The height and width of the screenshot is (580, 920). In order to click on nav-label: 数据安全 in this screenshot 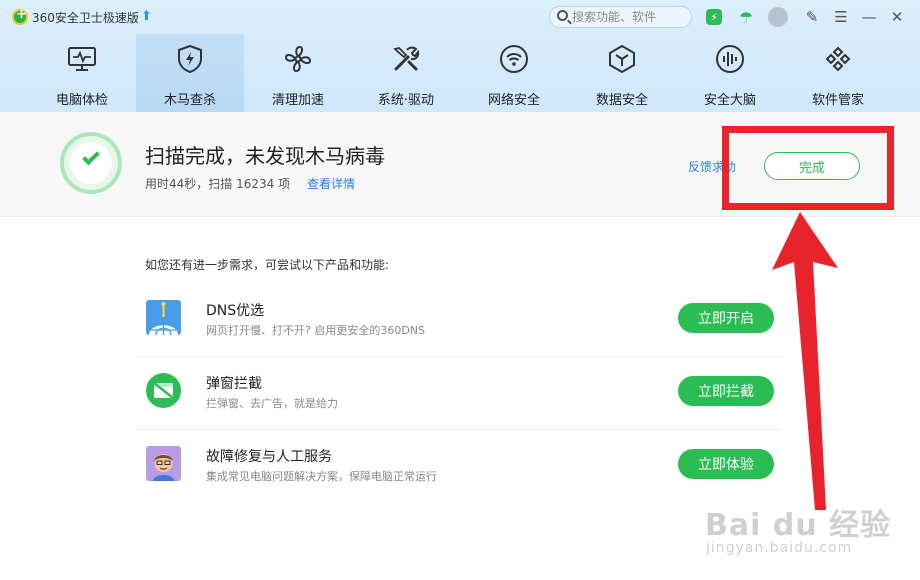, I will do `click(621, 100)`.